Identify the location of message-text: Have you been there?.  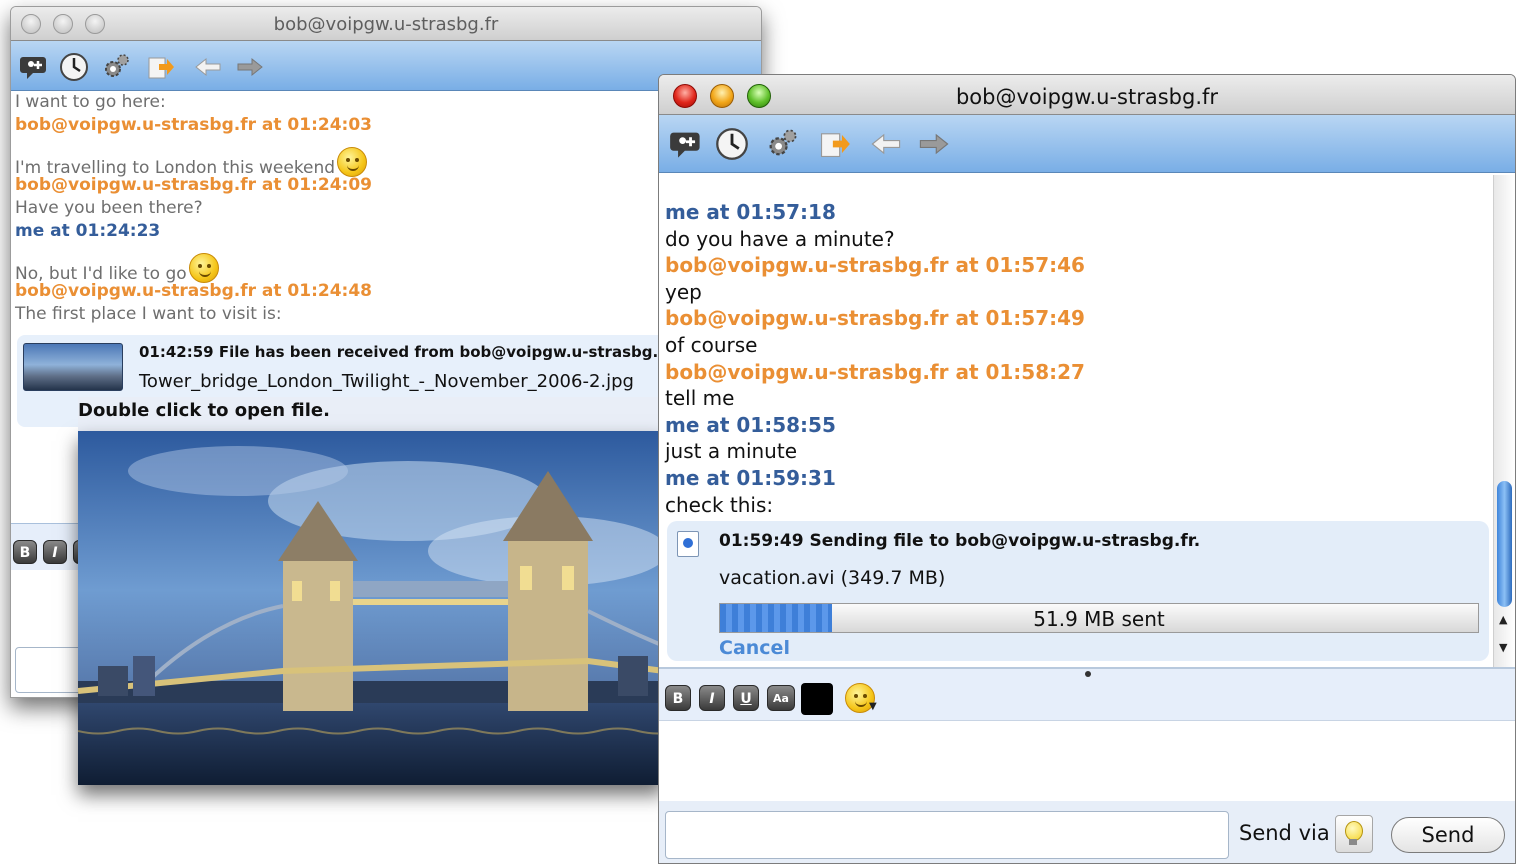
(109, 208).